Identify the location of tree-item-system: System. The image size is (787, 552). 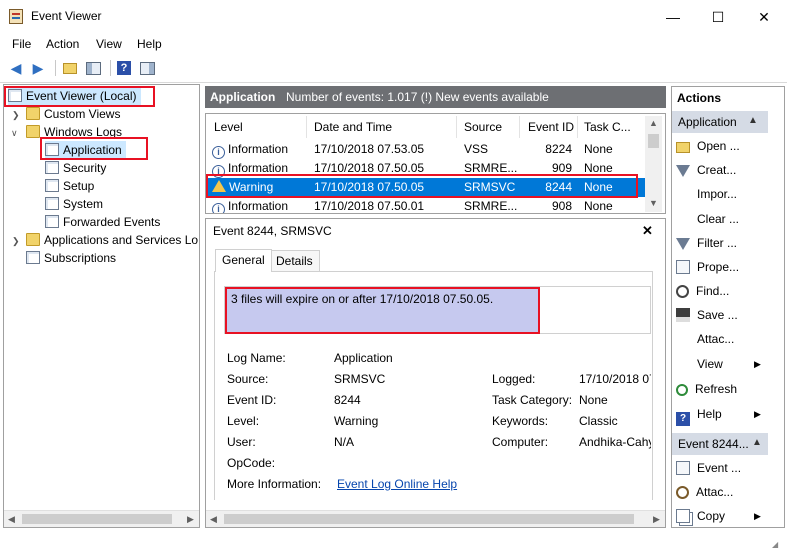
(74, 204).